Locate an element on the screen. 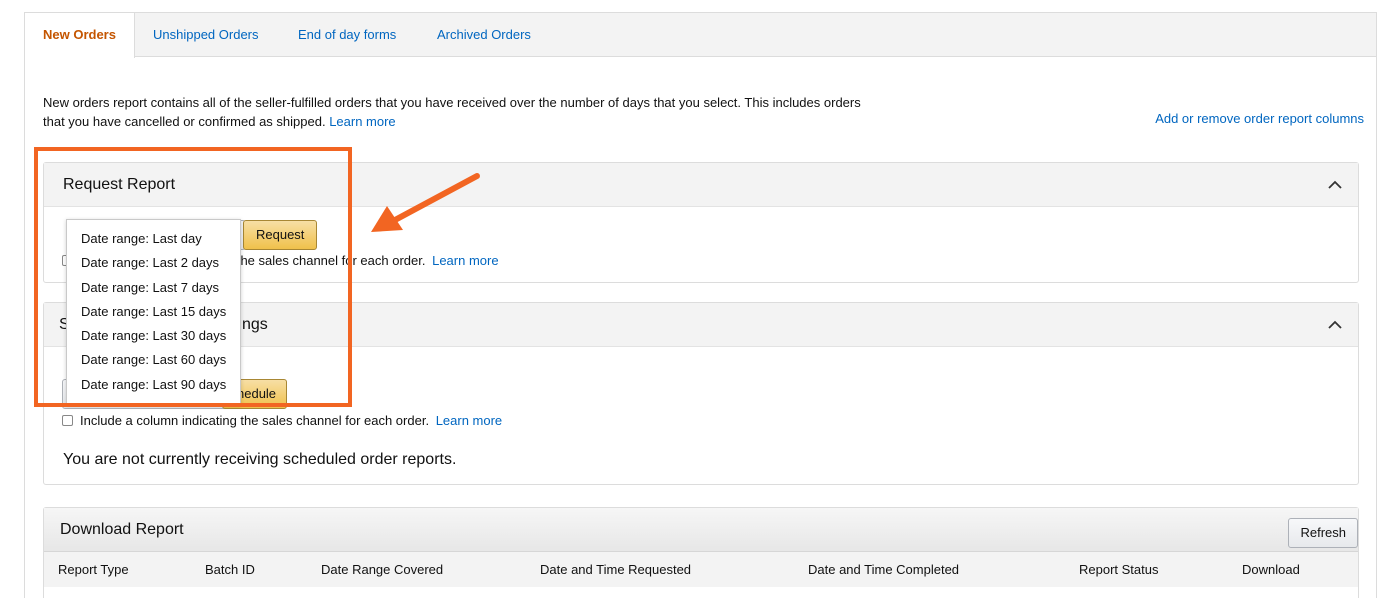 The image size is (1400, 598). date-range-option: Date range: Last day is located at coordinates (153, 239).